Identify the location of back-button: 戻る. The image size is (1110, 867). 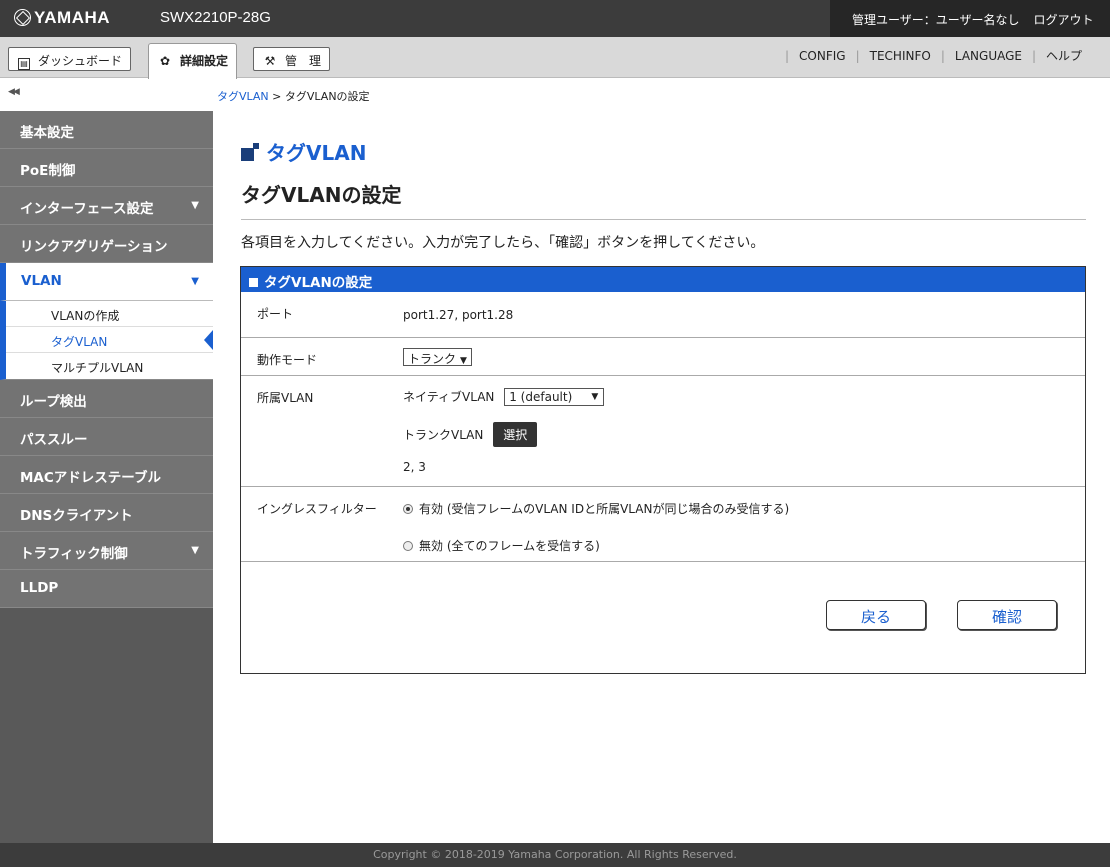
(876, 615).